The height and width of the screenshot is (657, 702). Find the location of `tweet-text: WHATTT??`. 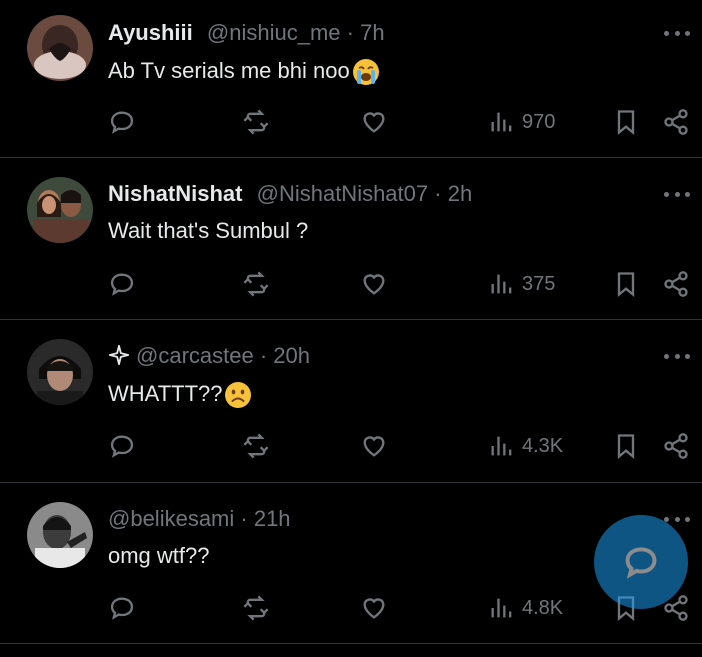

tweet-text: WHATTT?? is located at coordinates (165, 393).